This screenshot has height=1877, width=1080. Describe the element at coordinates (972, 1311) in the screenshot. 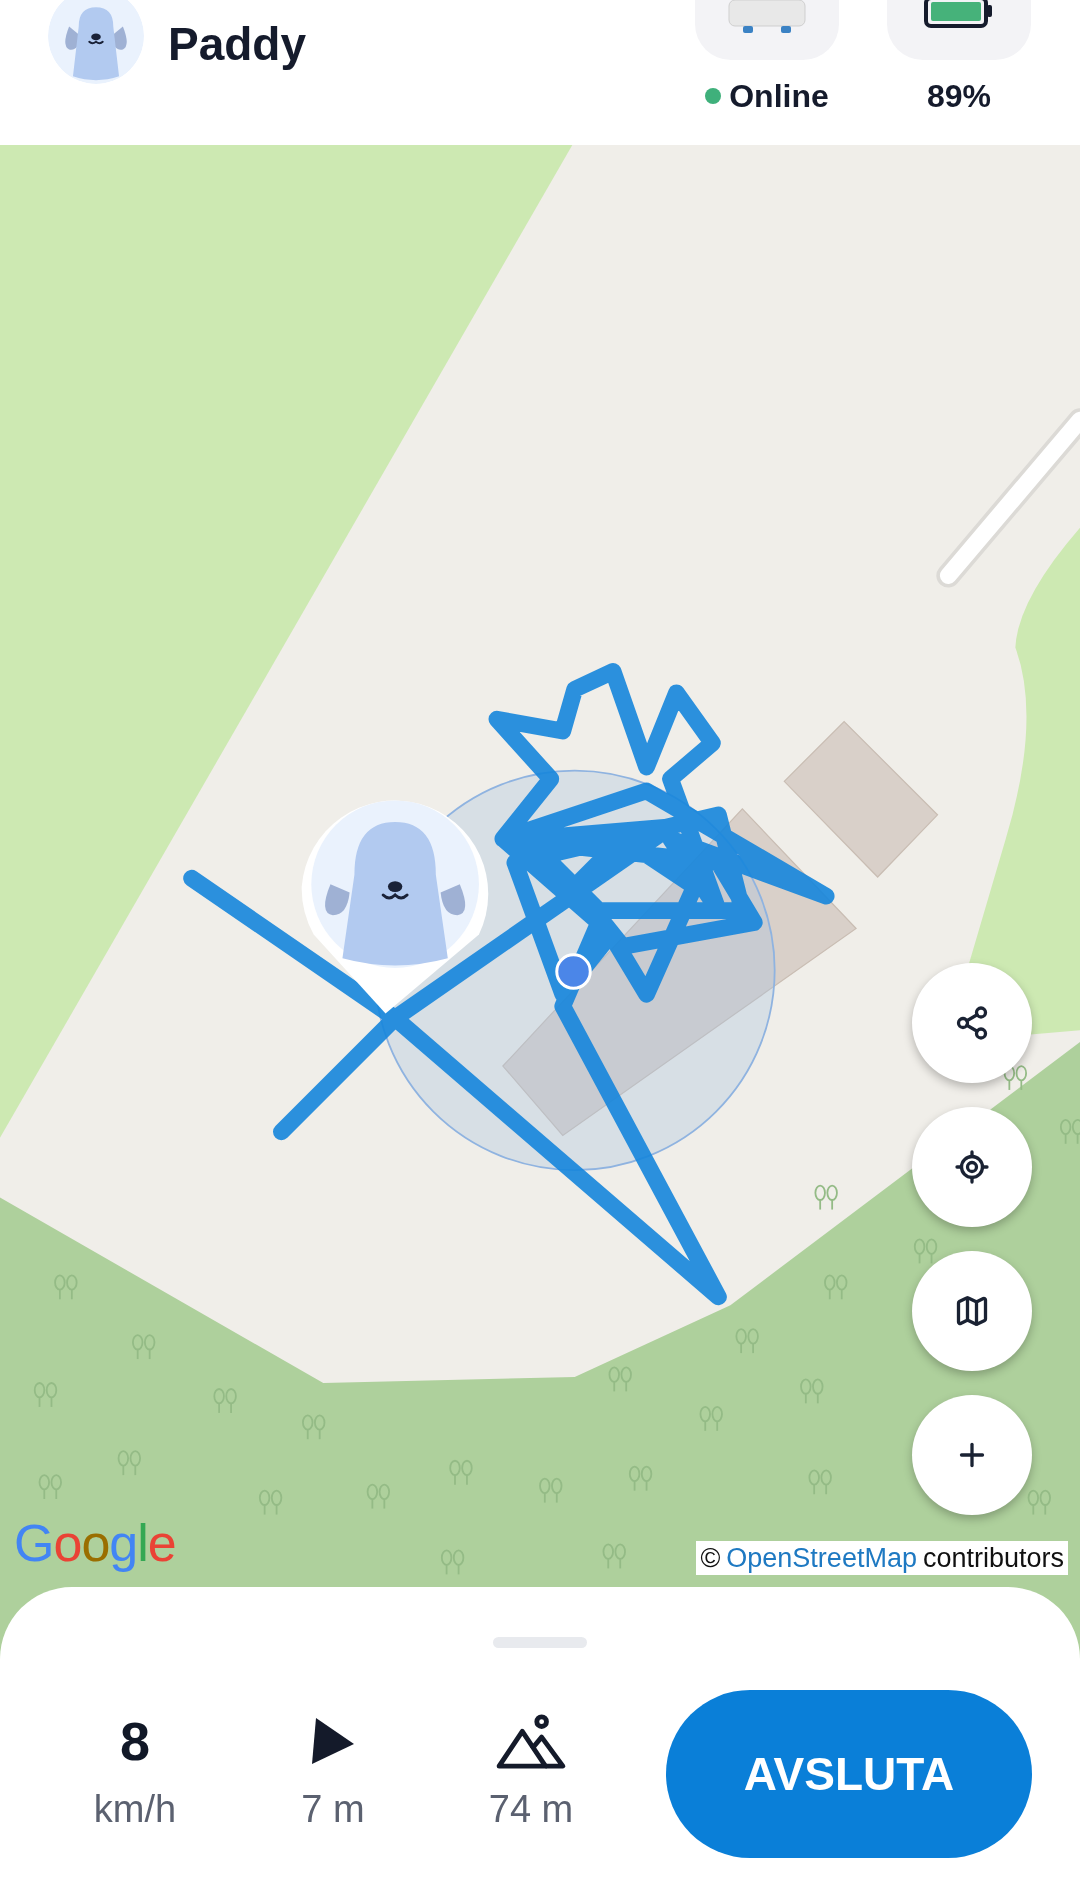

I see `map-icon` at that location.